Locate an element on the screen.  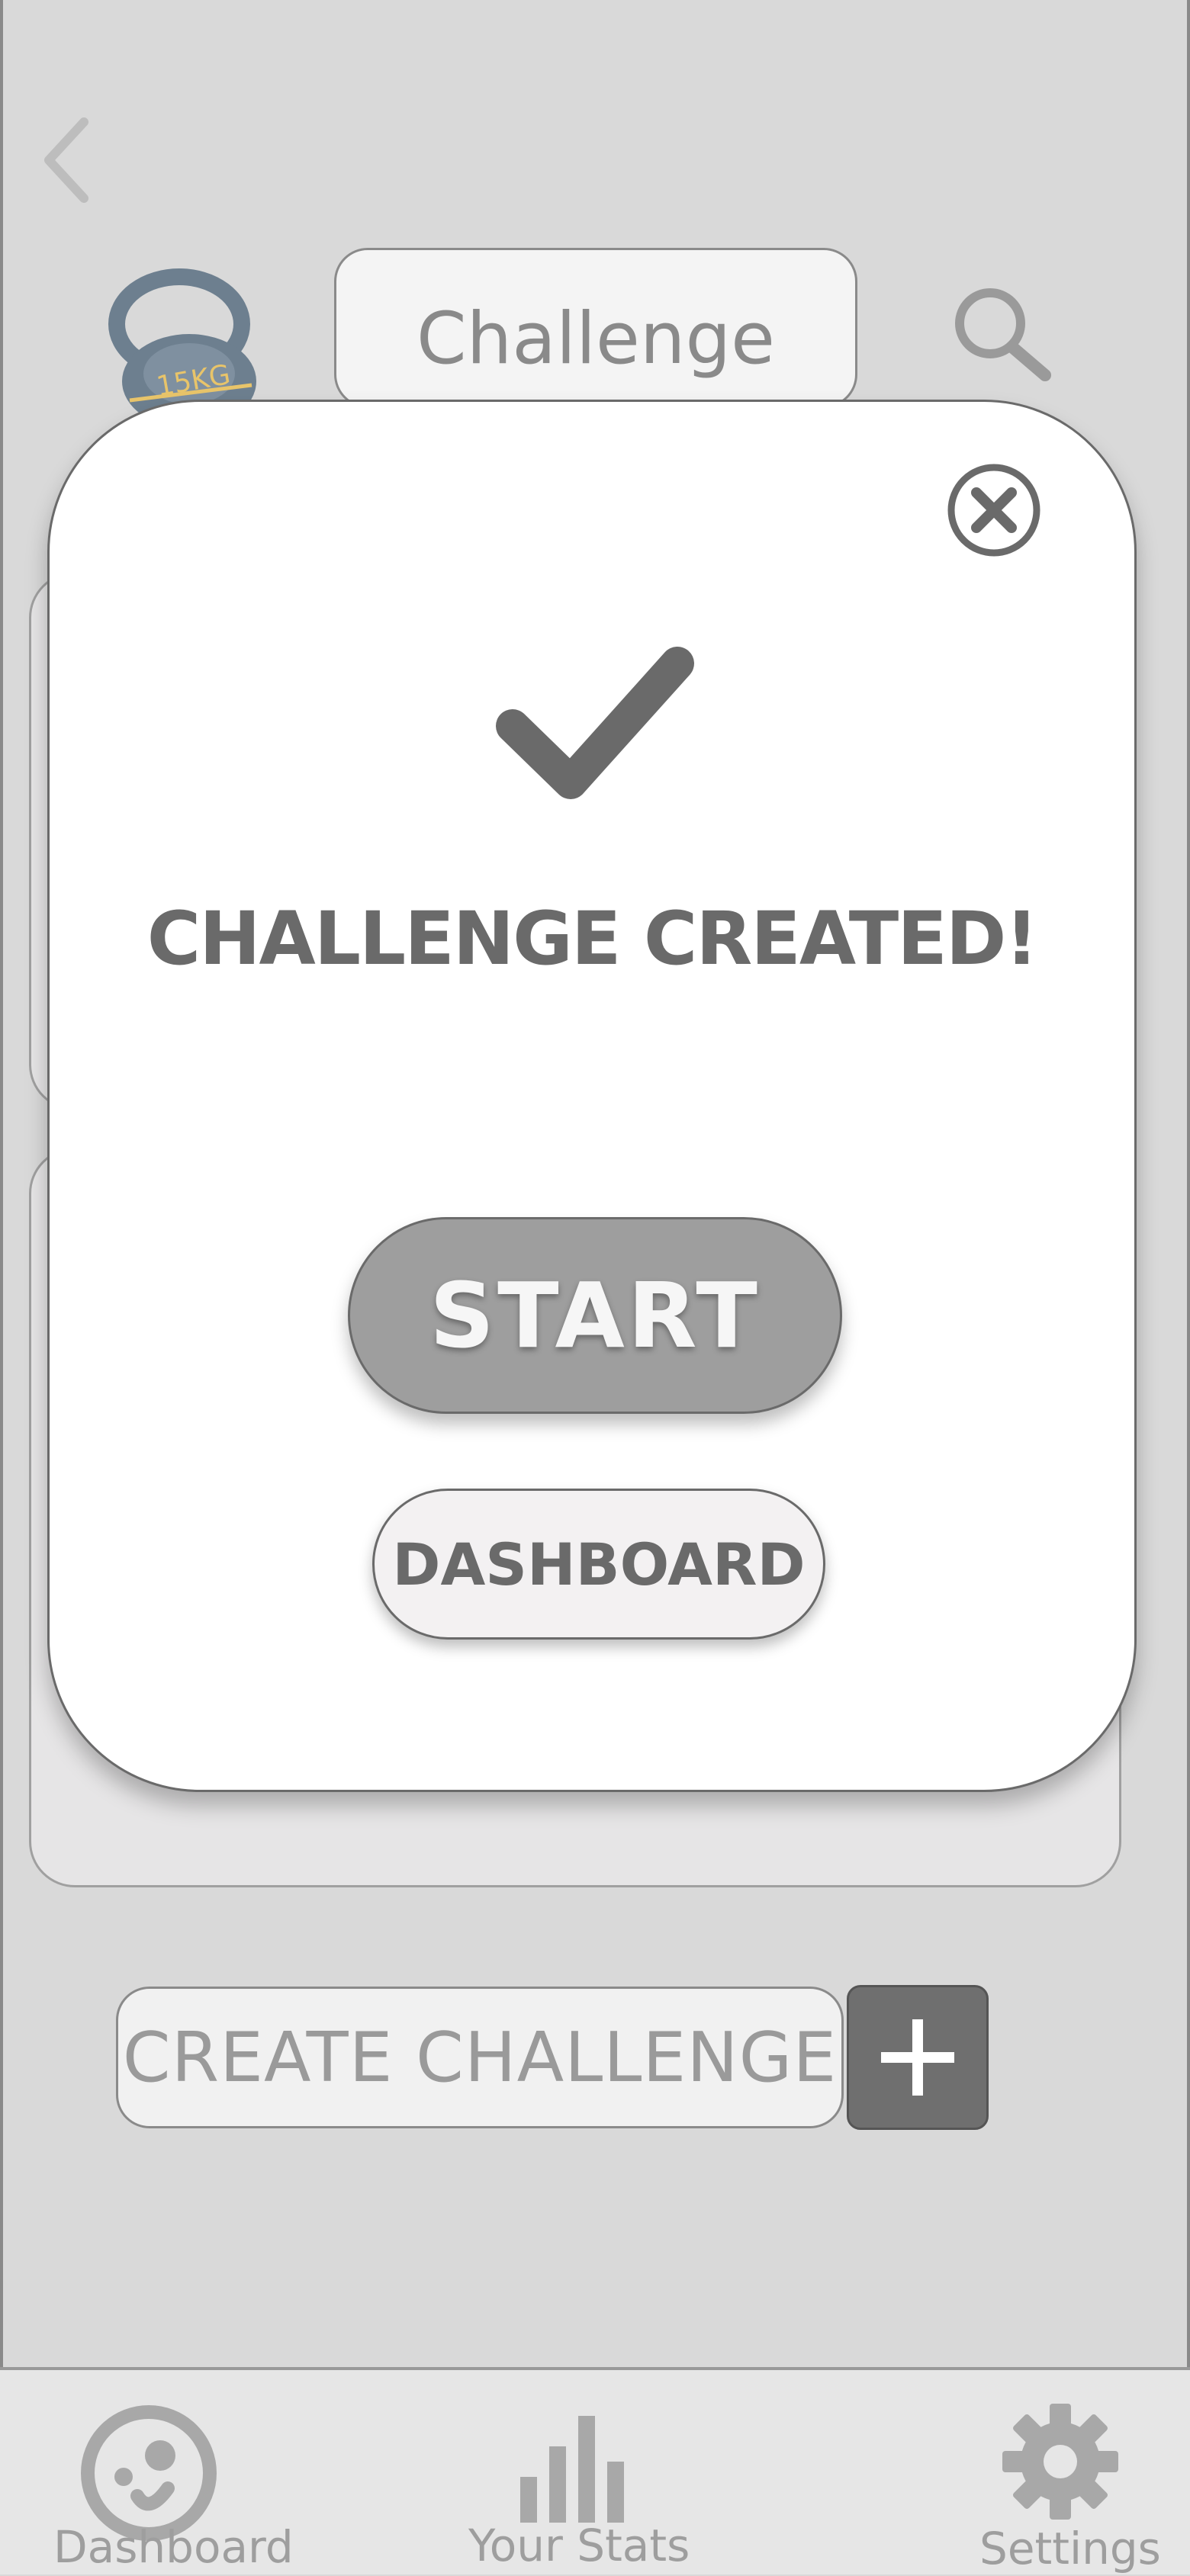
nav-item-settings: Settings is located at coordinates (1075, 2484).